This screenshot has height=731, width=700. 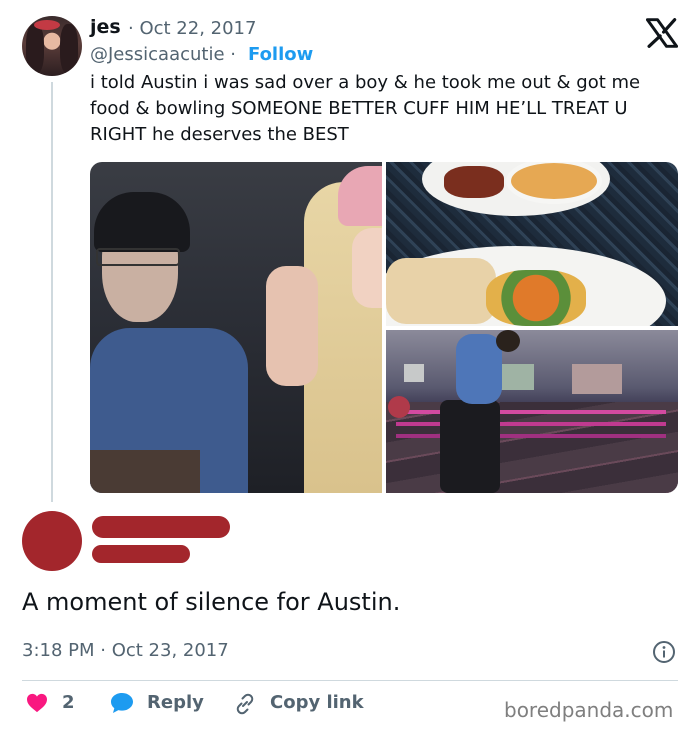 I want to click on x-logo-icon, so click(x=662, y=33).